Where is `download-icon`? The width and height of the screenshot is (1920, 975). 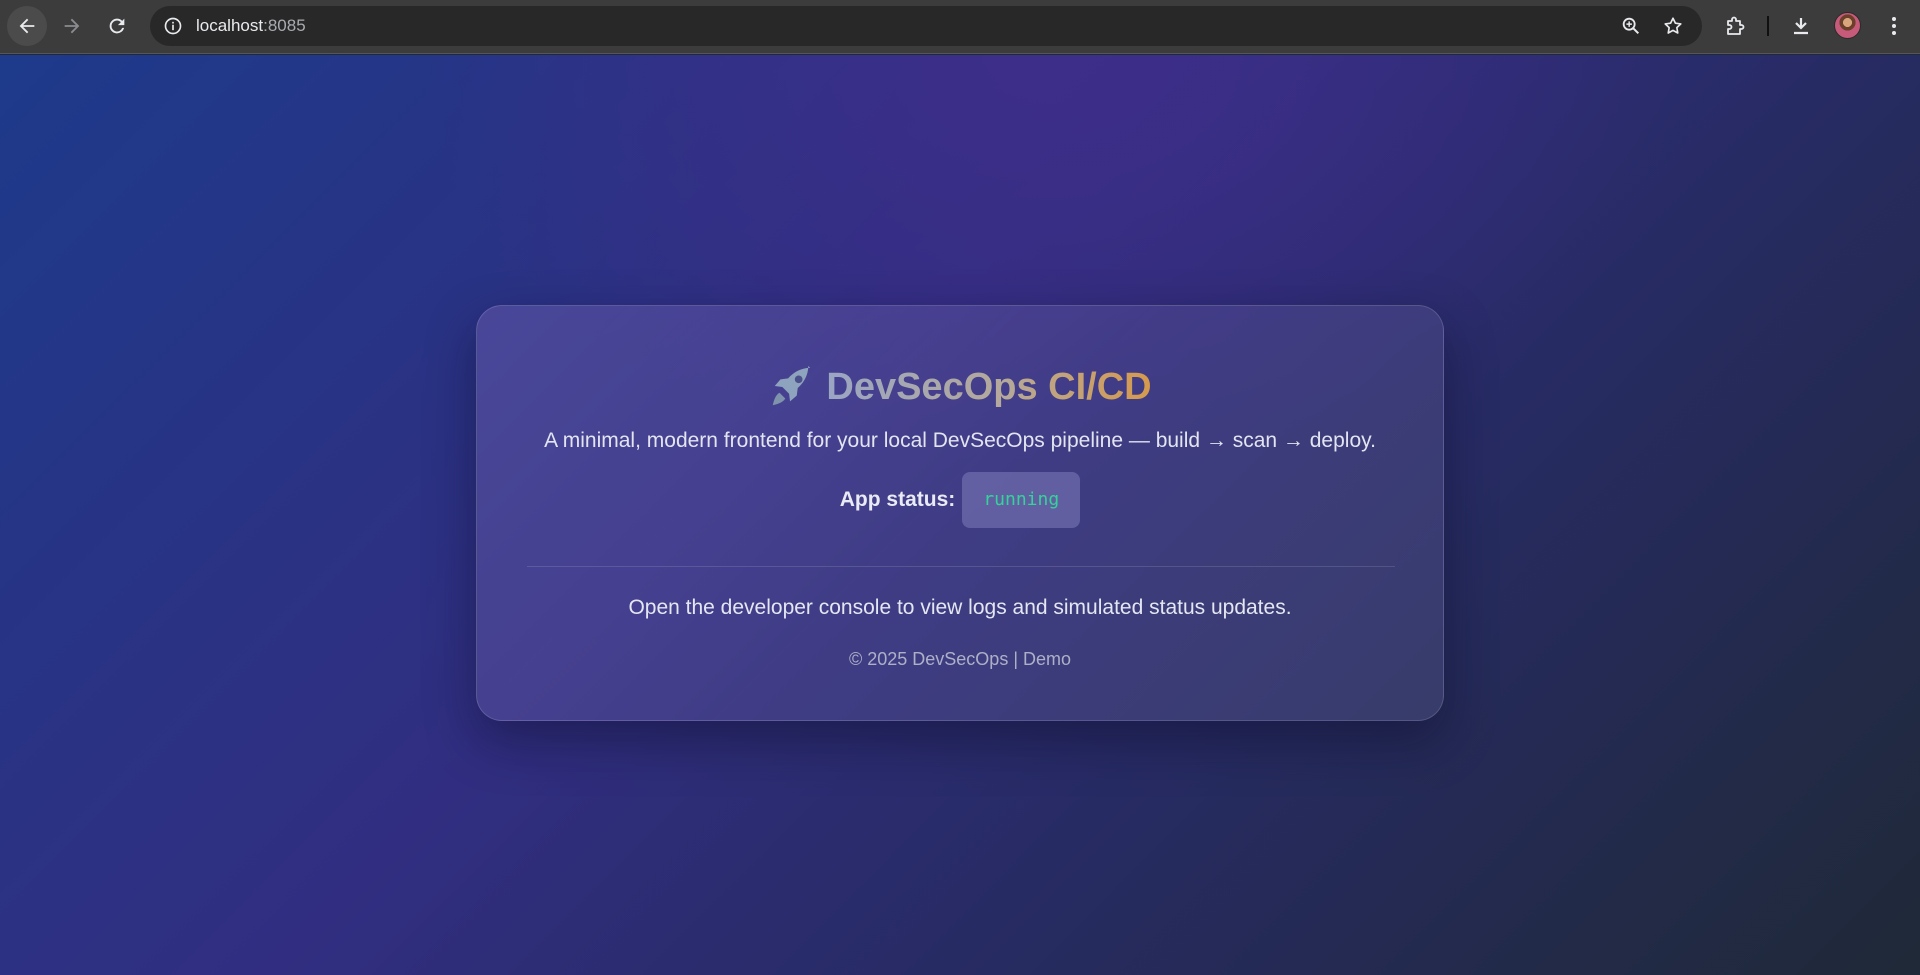
download-icon is located at coordinates (1801, 26).